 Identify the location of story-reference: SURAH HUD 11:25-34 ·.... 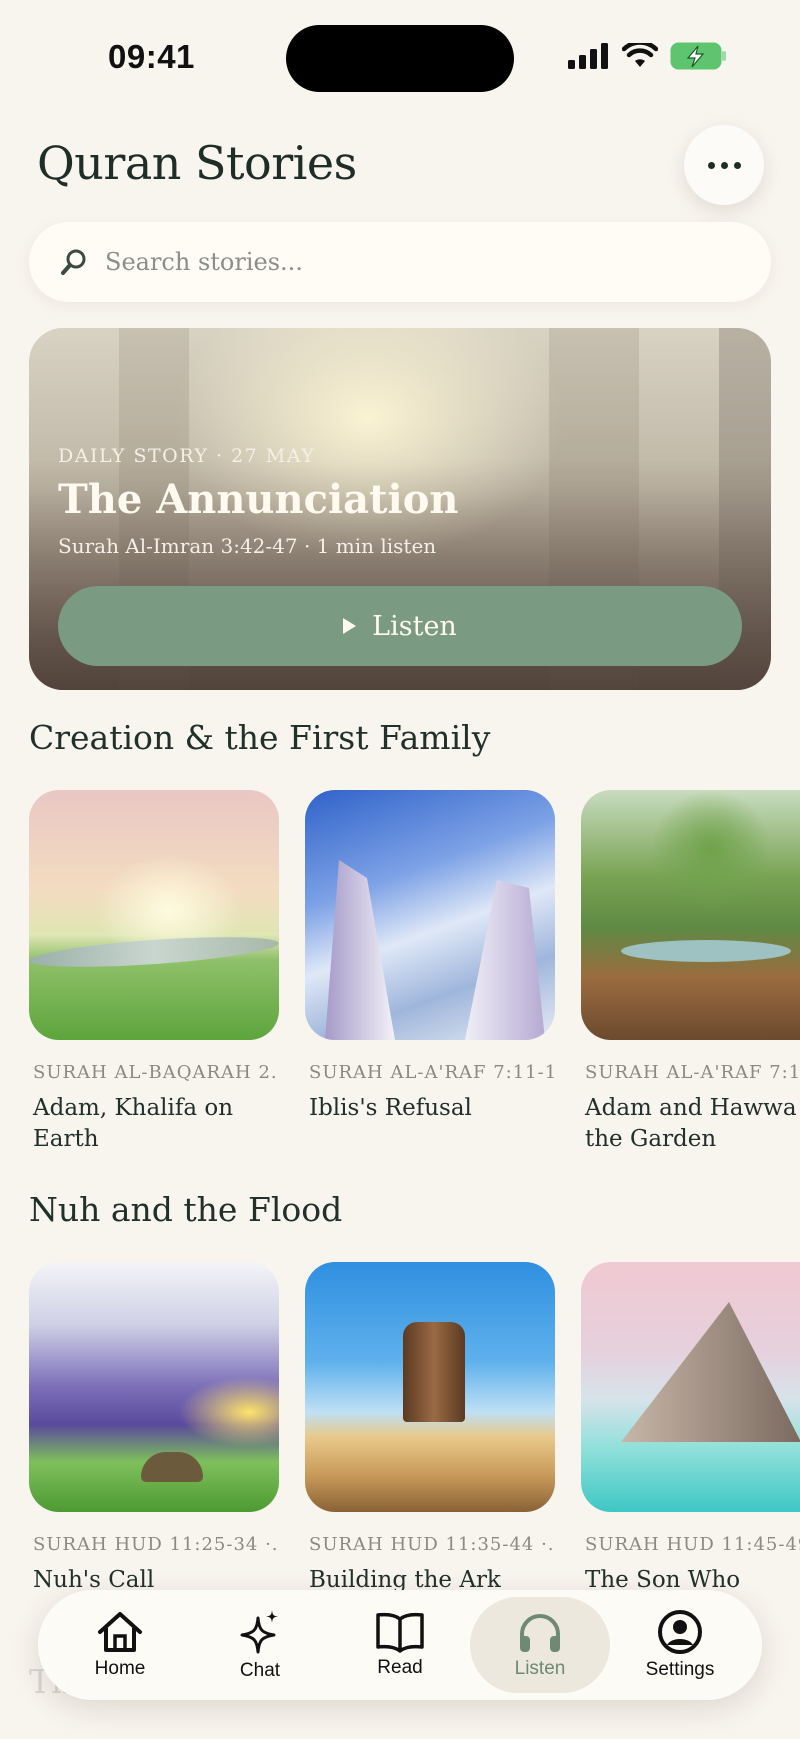
(156, 1544).